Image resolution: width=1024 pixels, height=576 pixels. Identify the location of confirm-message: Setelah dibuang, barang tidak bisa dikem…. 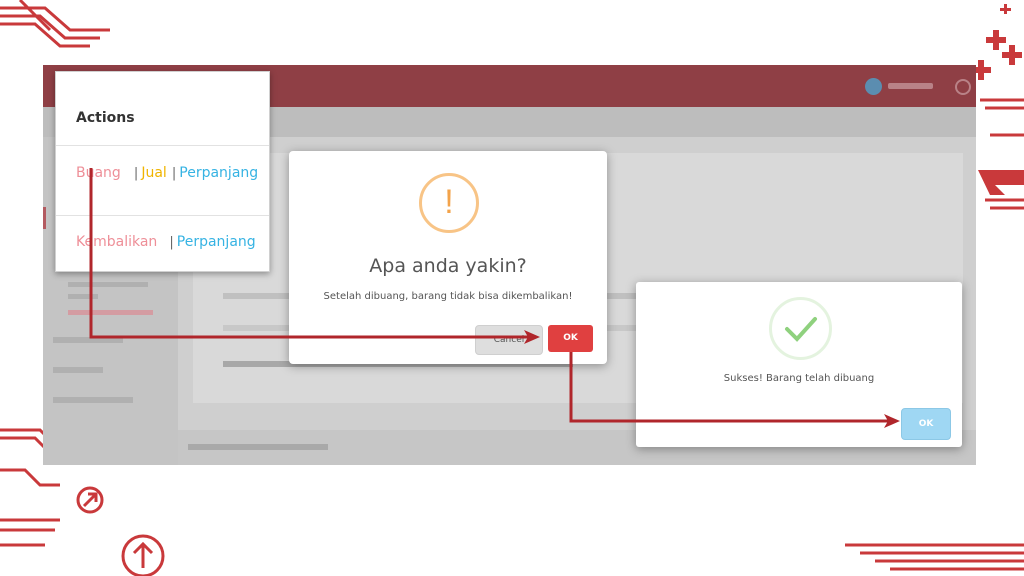
(448, 296).